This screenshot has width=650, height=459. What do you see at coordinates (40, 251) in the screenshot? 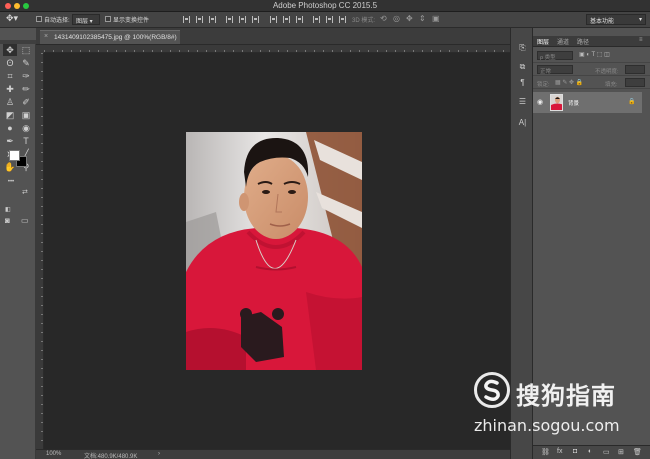
I see `vertical-ruler` at bounding box center [40, 251].